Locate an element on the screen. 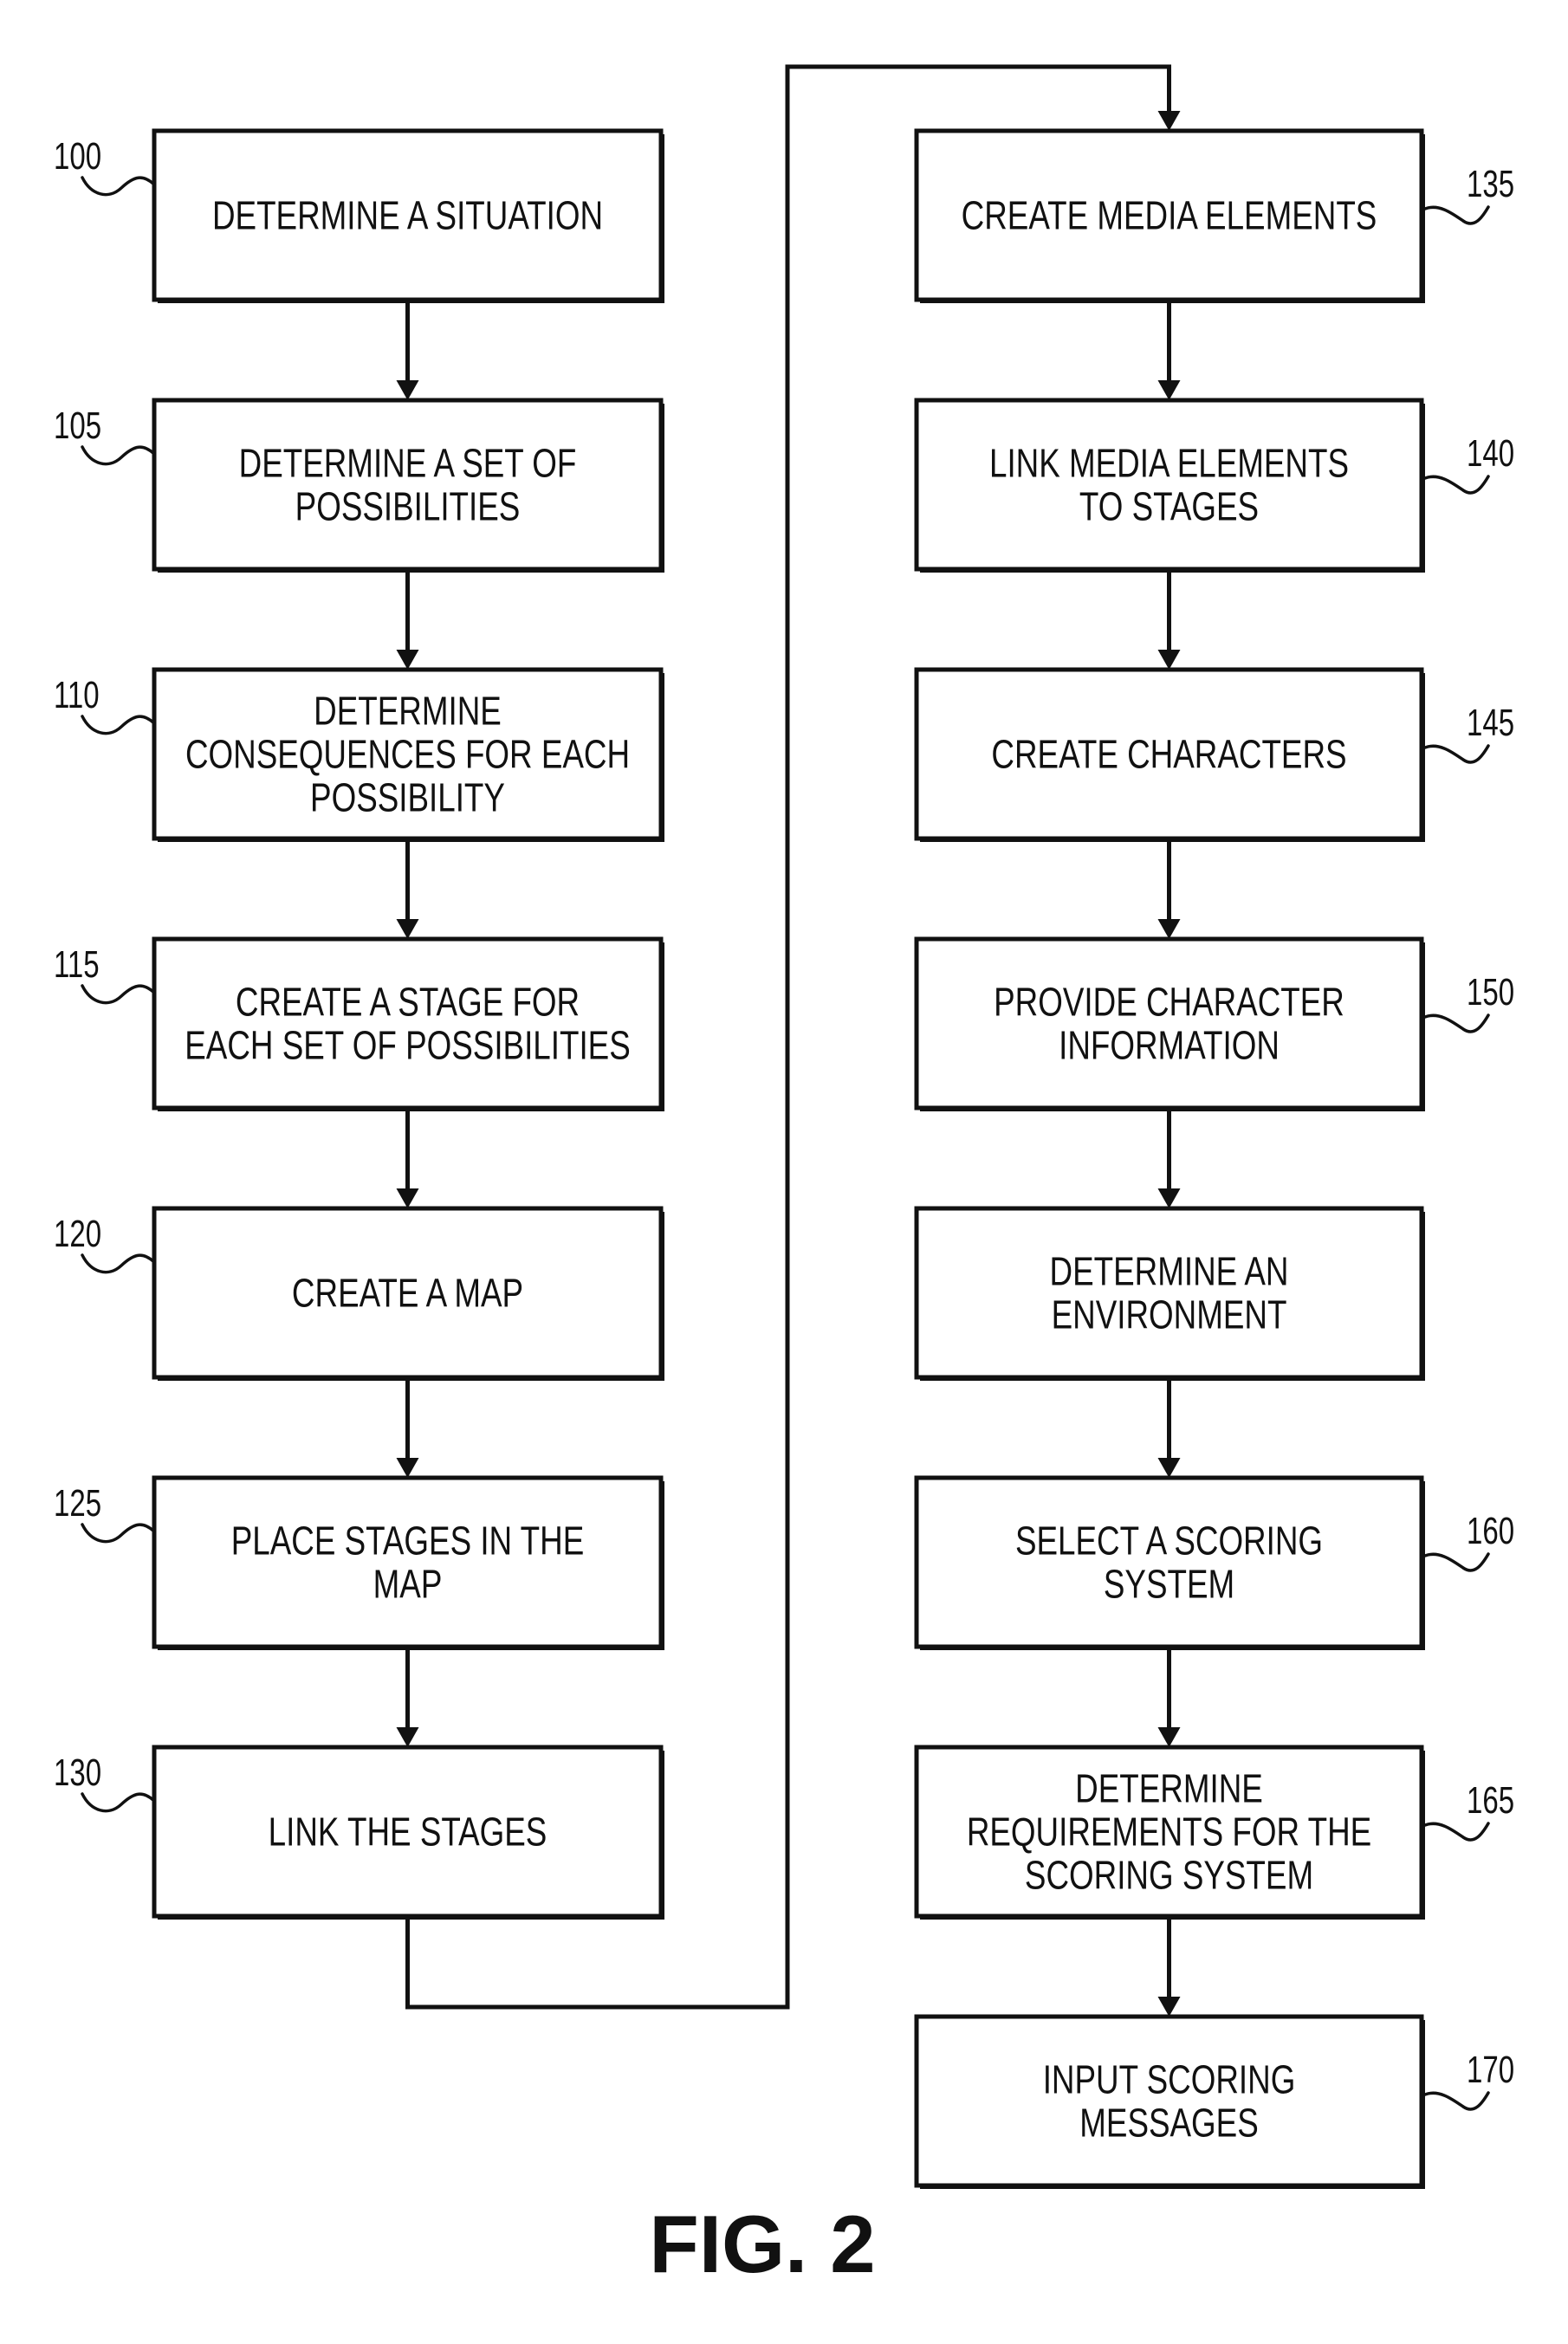 The height and width of the screenshot is (2344, 1568). box-text-line: POSSIBILITY is located at coordinates (407, 797).